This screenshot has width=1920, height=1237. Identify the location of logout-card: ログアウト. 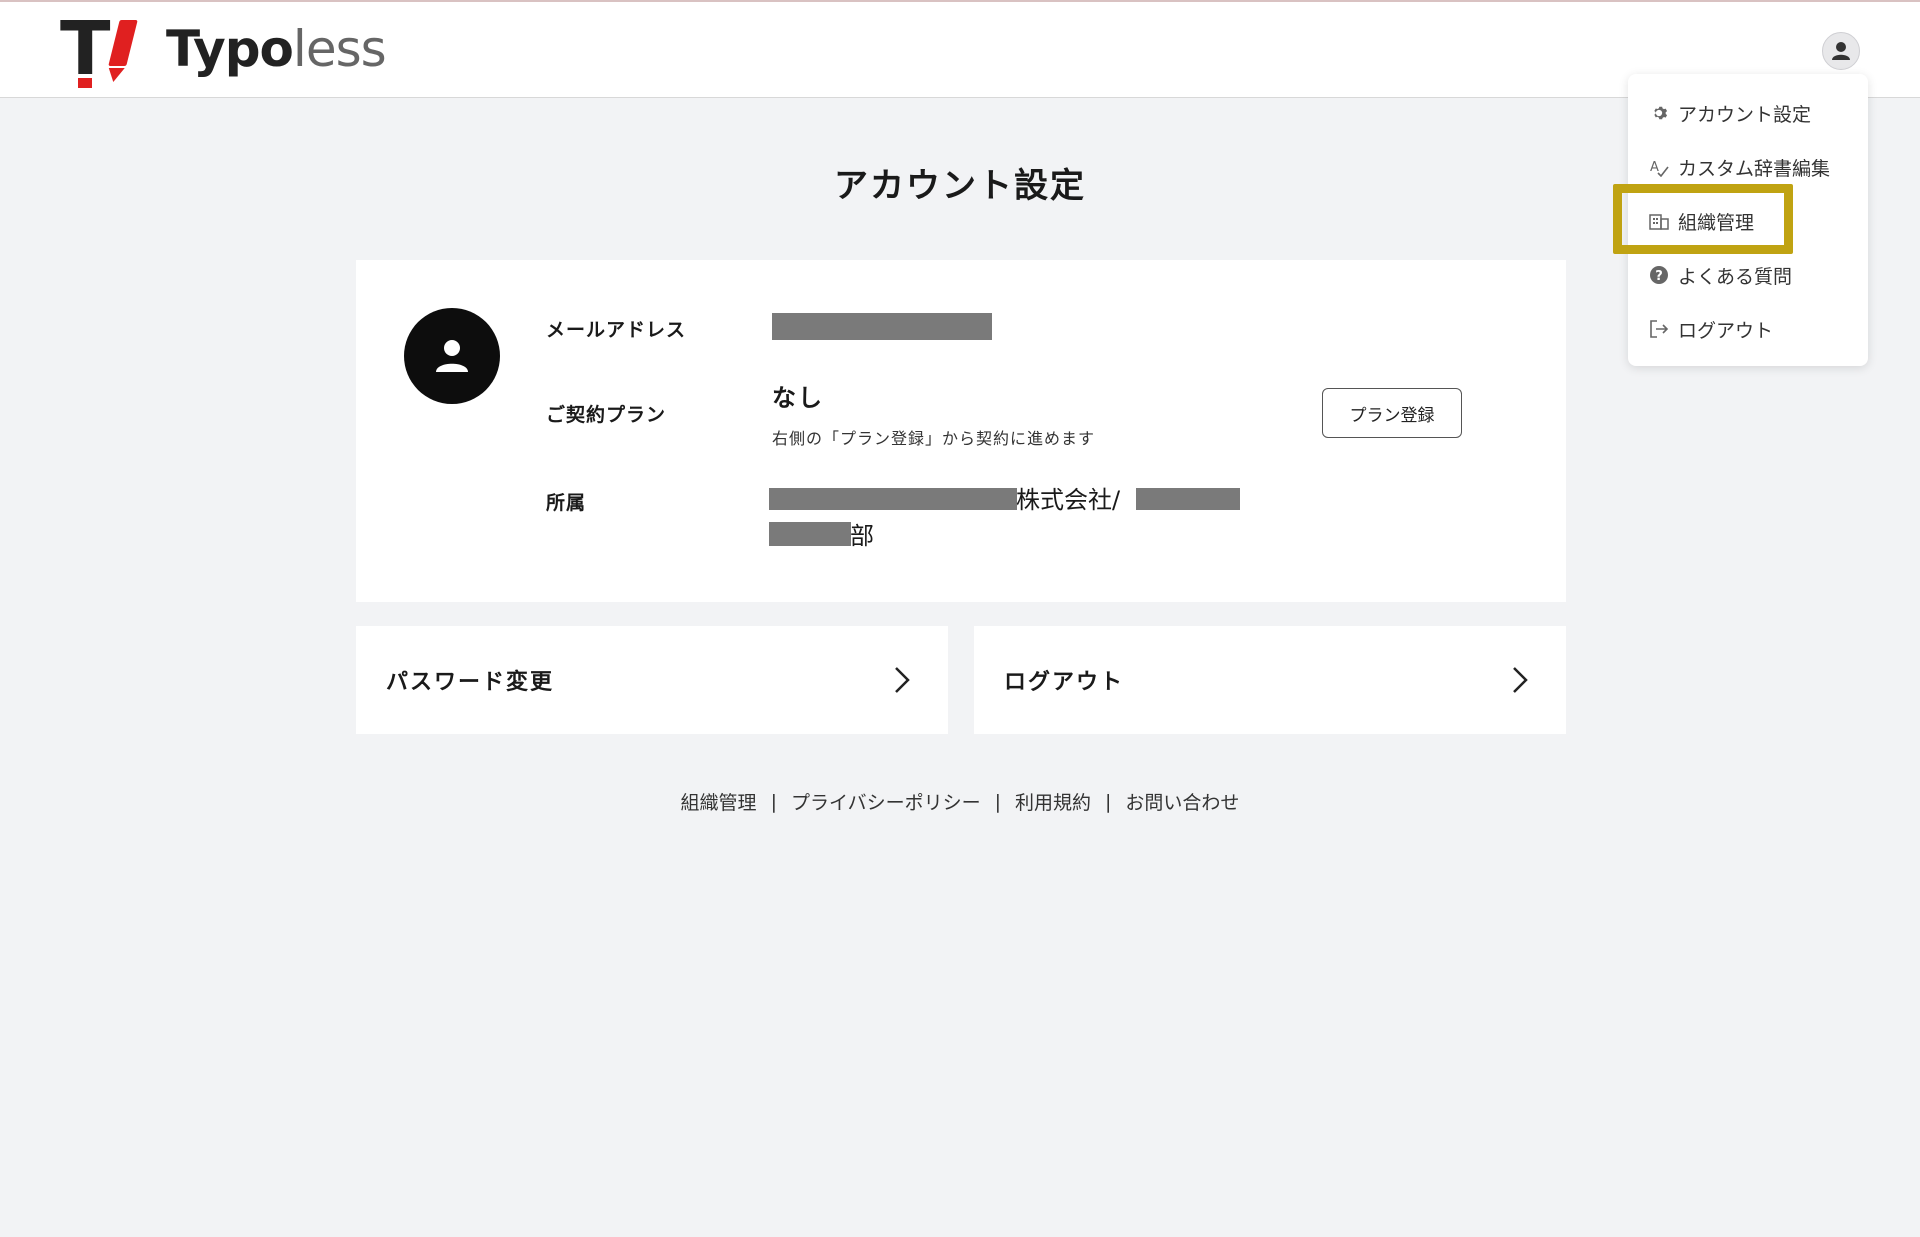
(1270, 680).